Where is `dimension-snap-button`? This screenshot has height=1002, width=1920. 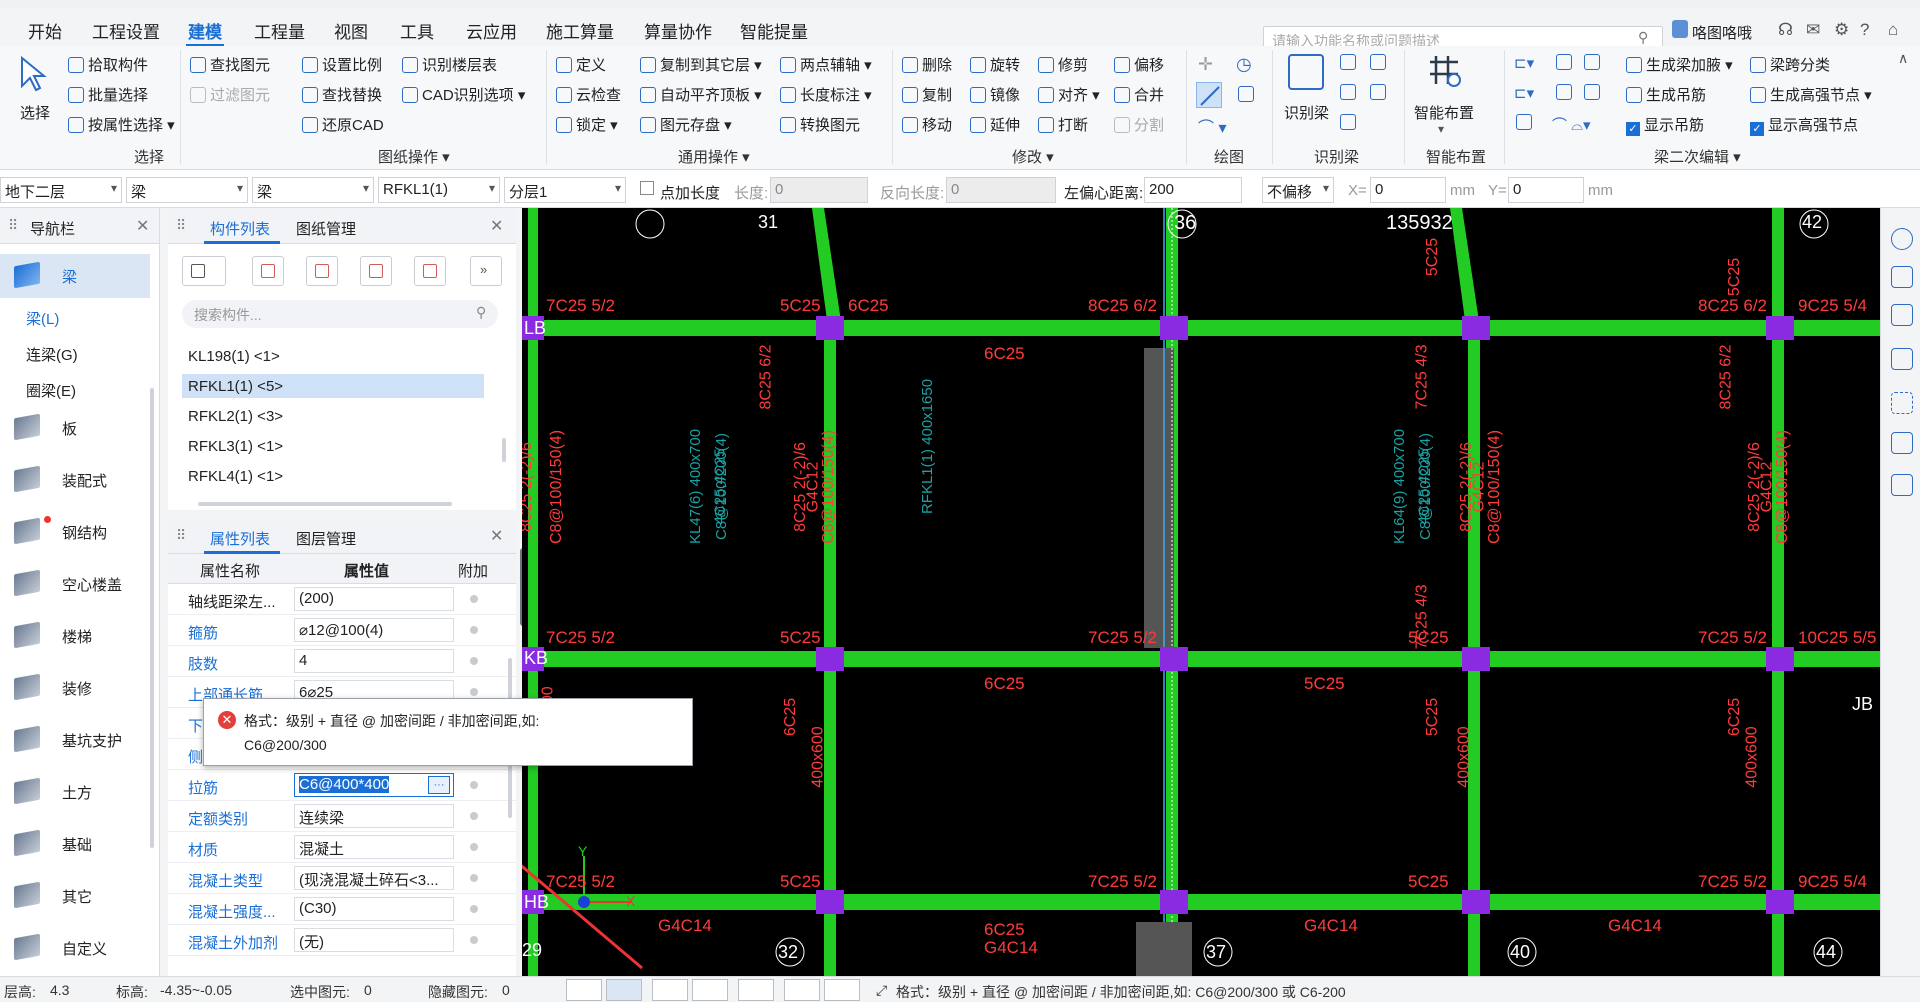 dimension-snap-button is located at coordinates (756, 990).